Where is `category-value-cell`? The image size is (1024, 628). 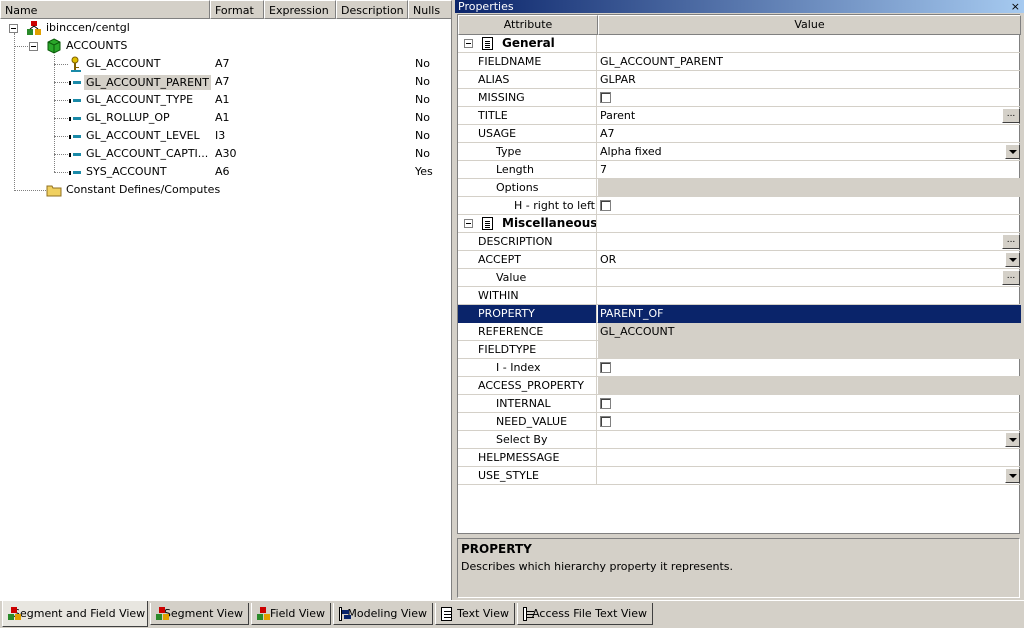 category-value-cell is located at coordinates (809, 44).